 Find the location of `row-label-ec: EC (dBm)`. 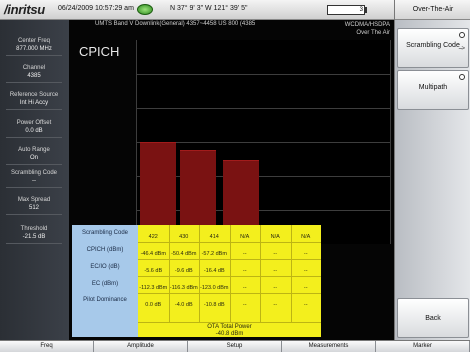

row-label-ec: EC (dBm) is located at coordinates (105, 284).